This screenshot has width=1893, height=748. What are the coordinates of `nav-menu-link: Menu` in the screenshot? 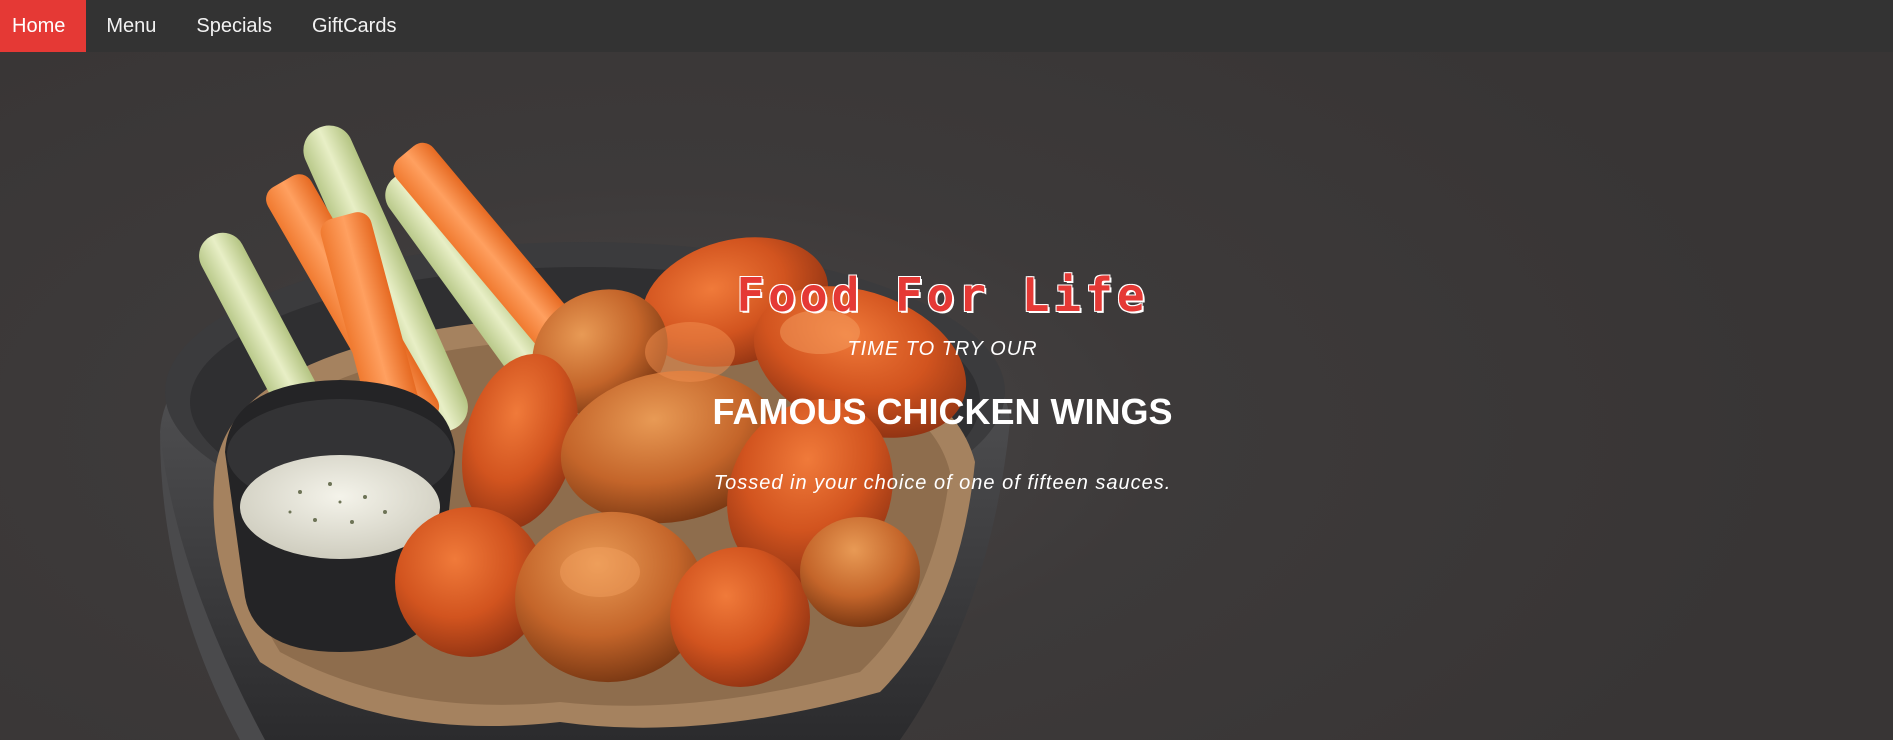 It's located at (131, 26).